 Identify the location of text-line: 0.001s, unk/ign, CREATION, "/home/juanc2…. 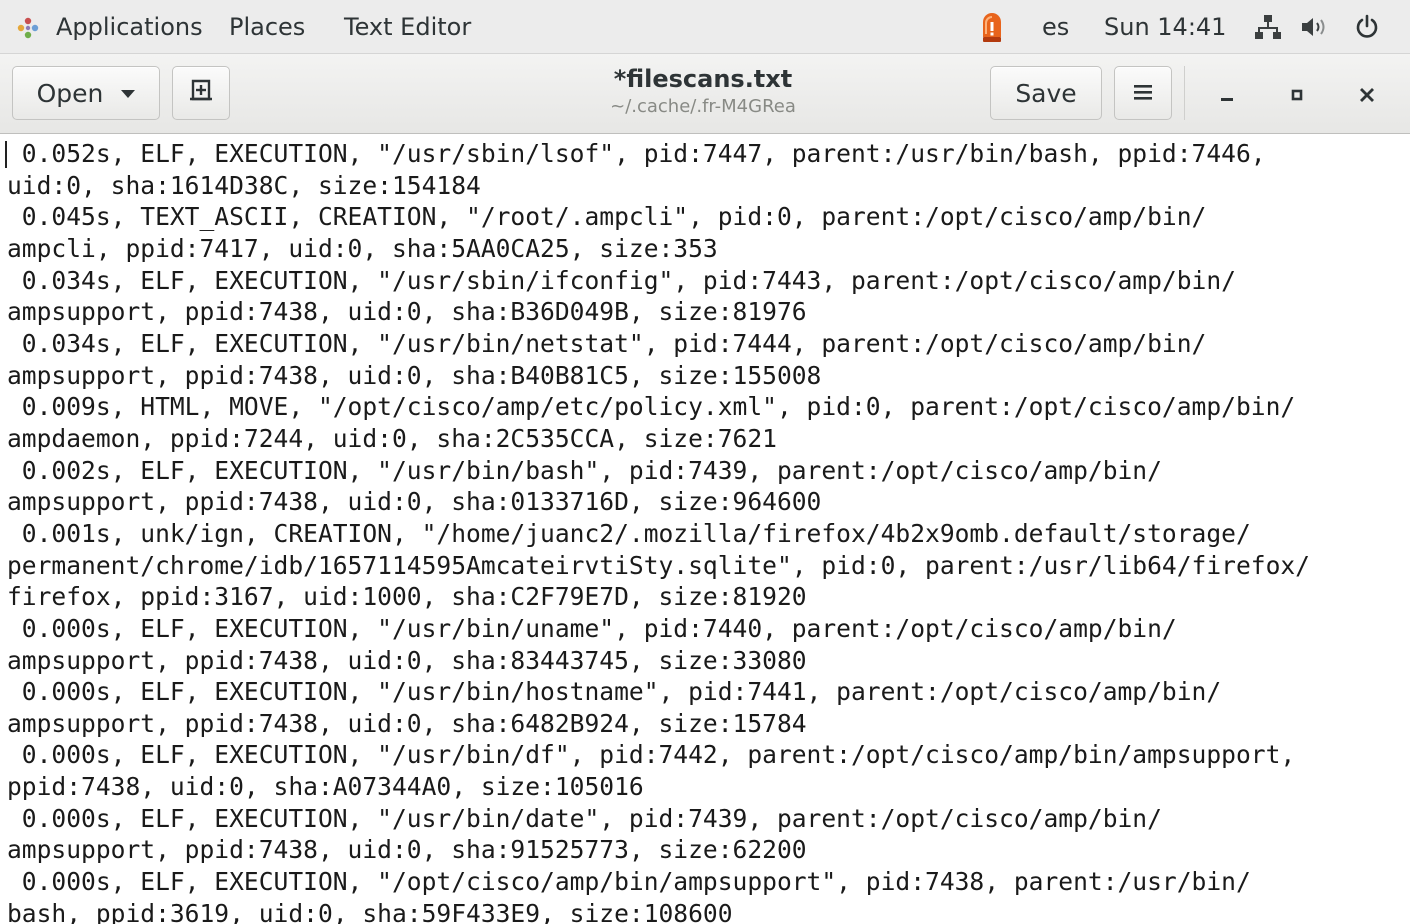
(629, 533).